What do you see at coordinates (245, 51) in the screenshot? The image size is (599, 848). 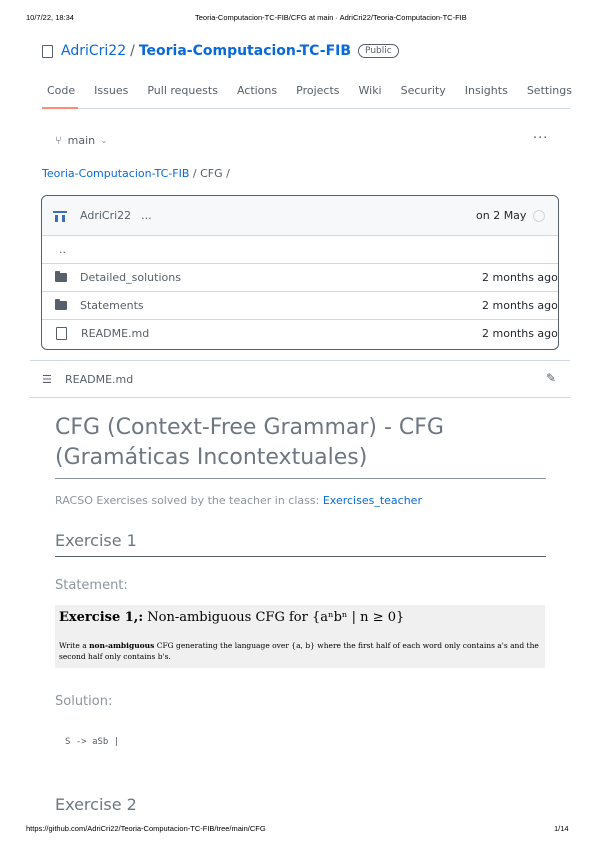 I see `repo-name-link: Teoria-Computacion-TC-FIB` at bounding box center [245, 51].